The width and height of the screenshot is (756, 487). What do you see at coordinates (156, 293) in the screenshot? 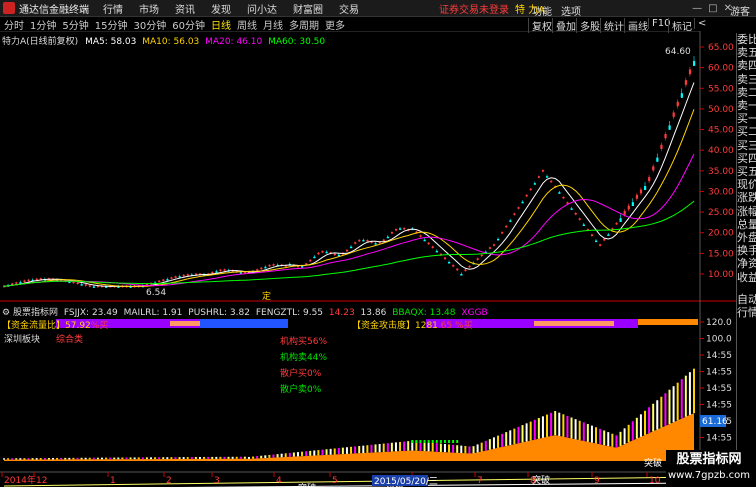
I see `low-price-label: 6.54` at bounding box center [156, 293].